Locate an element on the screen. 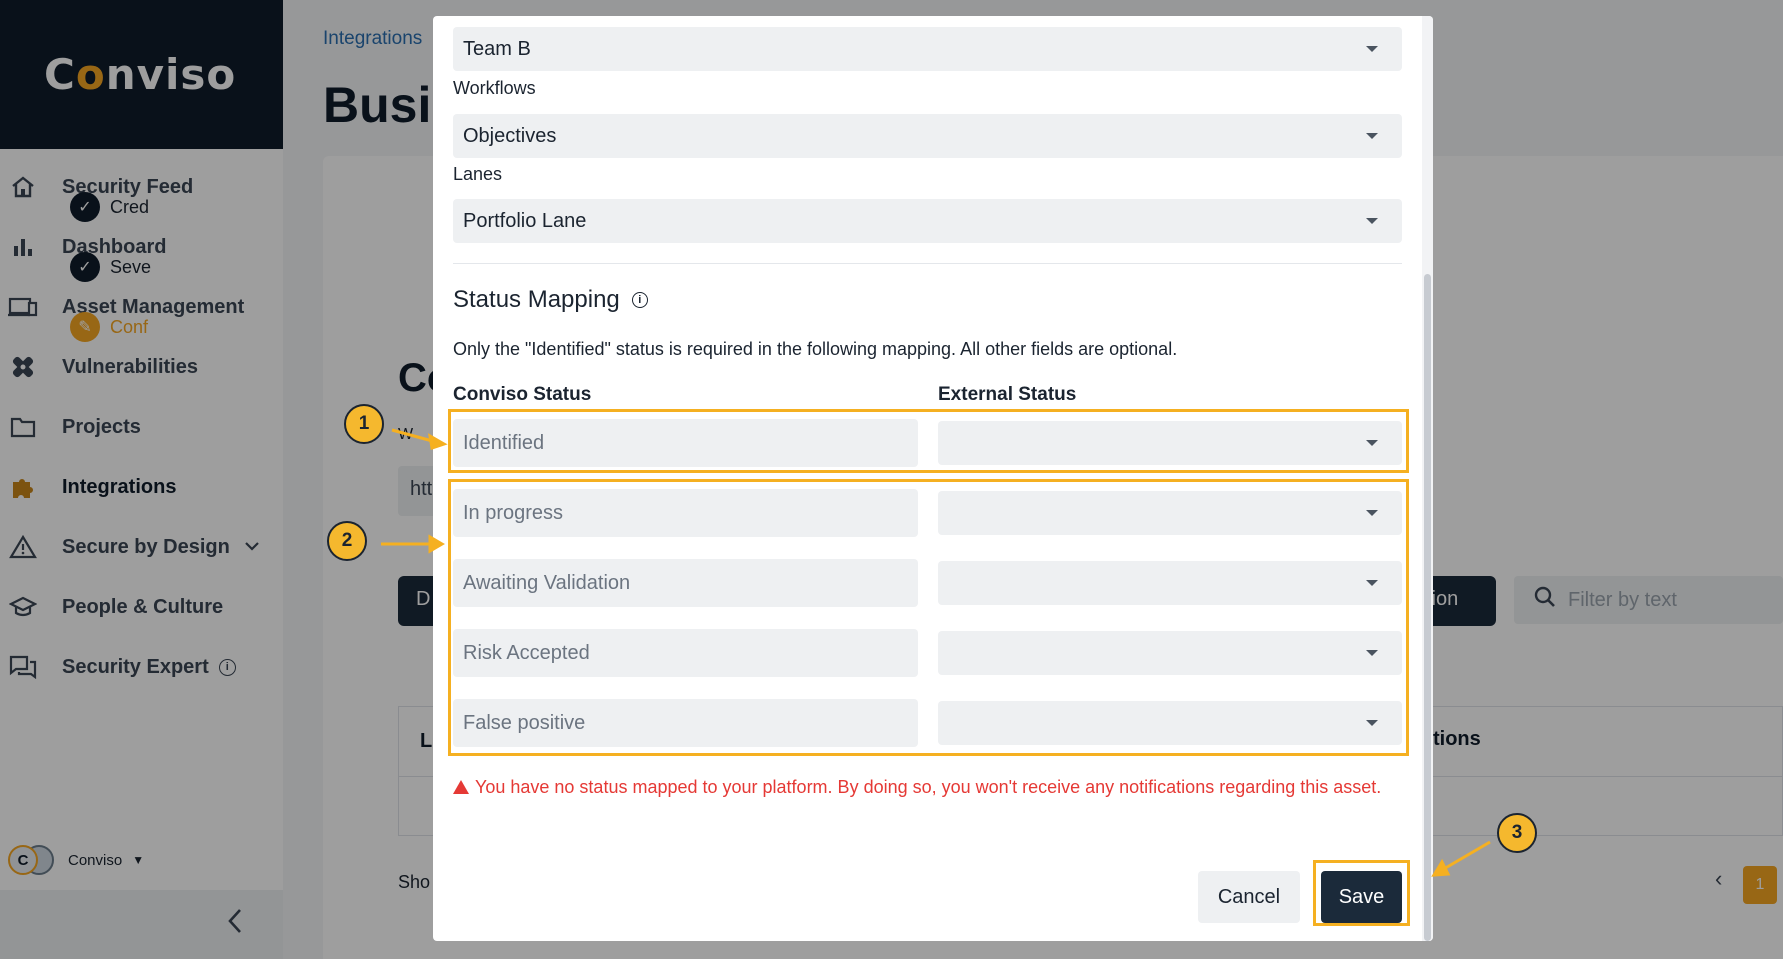 The image size is (1783, 959). team-select: Team B is located at coordinates (927, 49).